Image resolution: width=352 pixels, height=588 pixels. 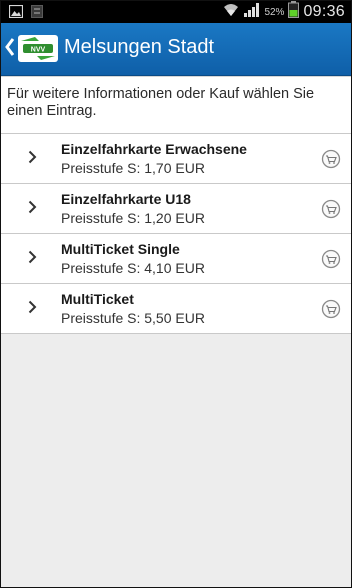 What do you see at coordinates (274, 12) in the screenshot?
I see `battery-percent: 52%` at bounding box center [274, 12].